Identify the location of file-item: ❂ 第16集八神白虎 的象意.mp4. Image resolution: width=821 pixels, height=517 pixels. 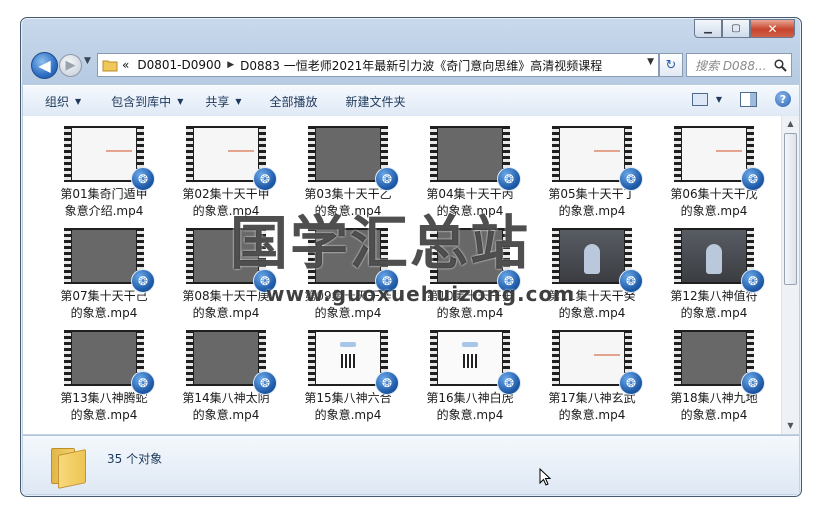
(470, 377).